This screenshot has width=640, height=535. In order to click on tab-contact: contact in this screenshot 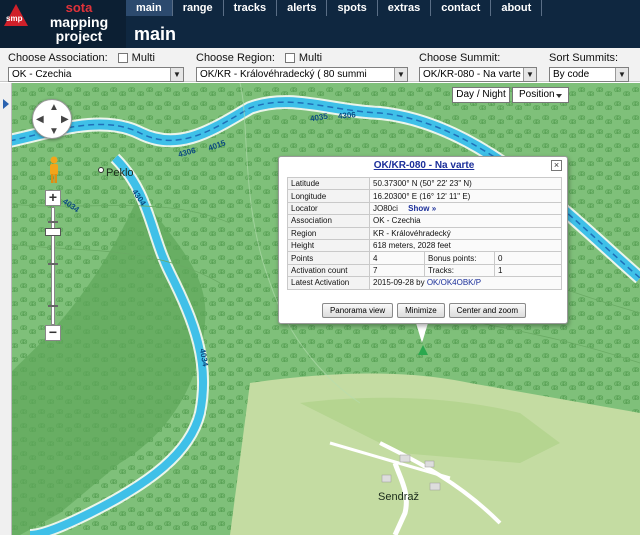, I will do `click(461, 8)`.